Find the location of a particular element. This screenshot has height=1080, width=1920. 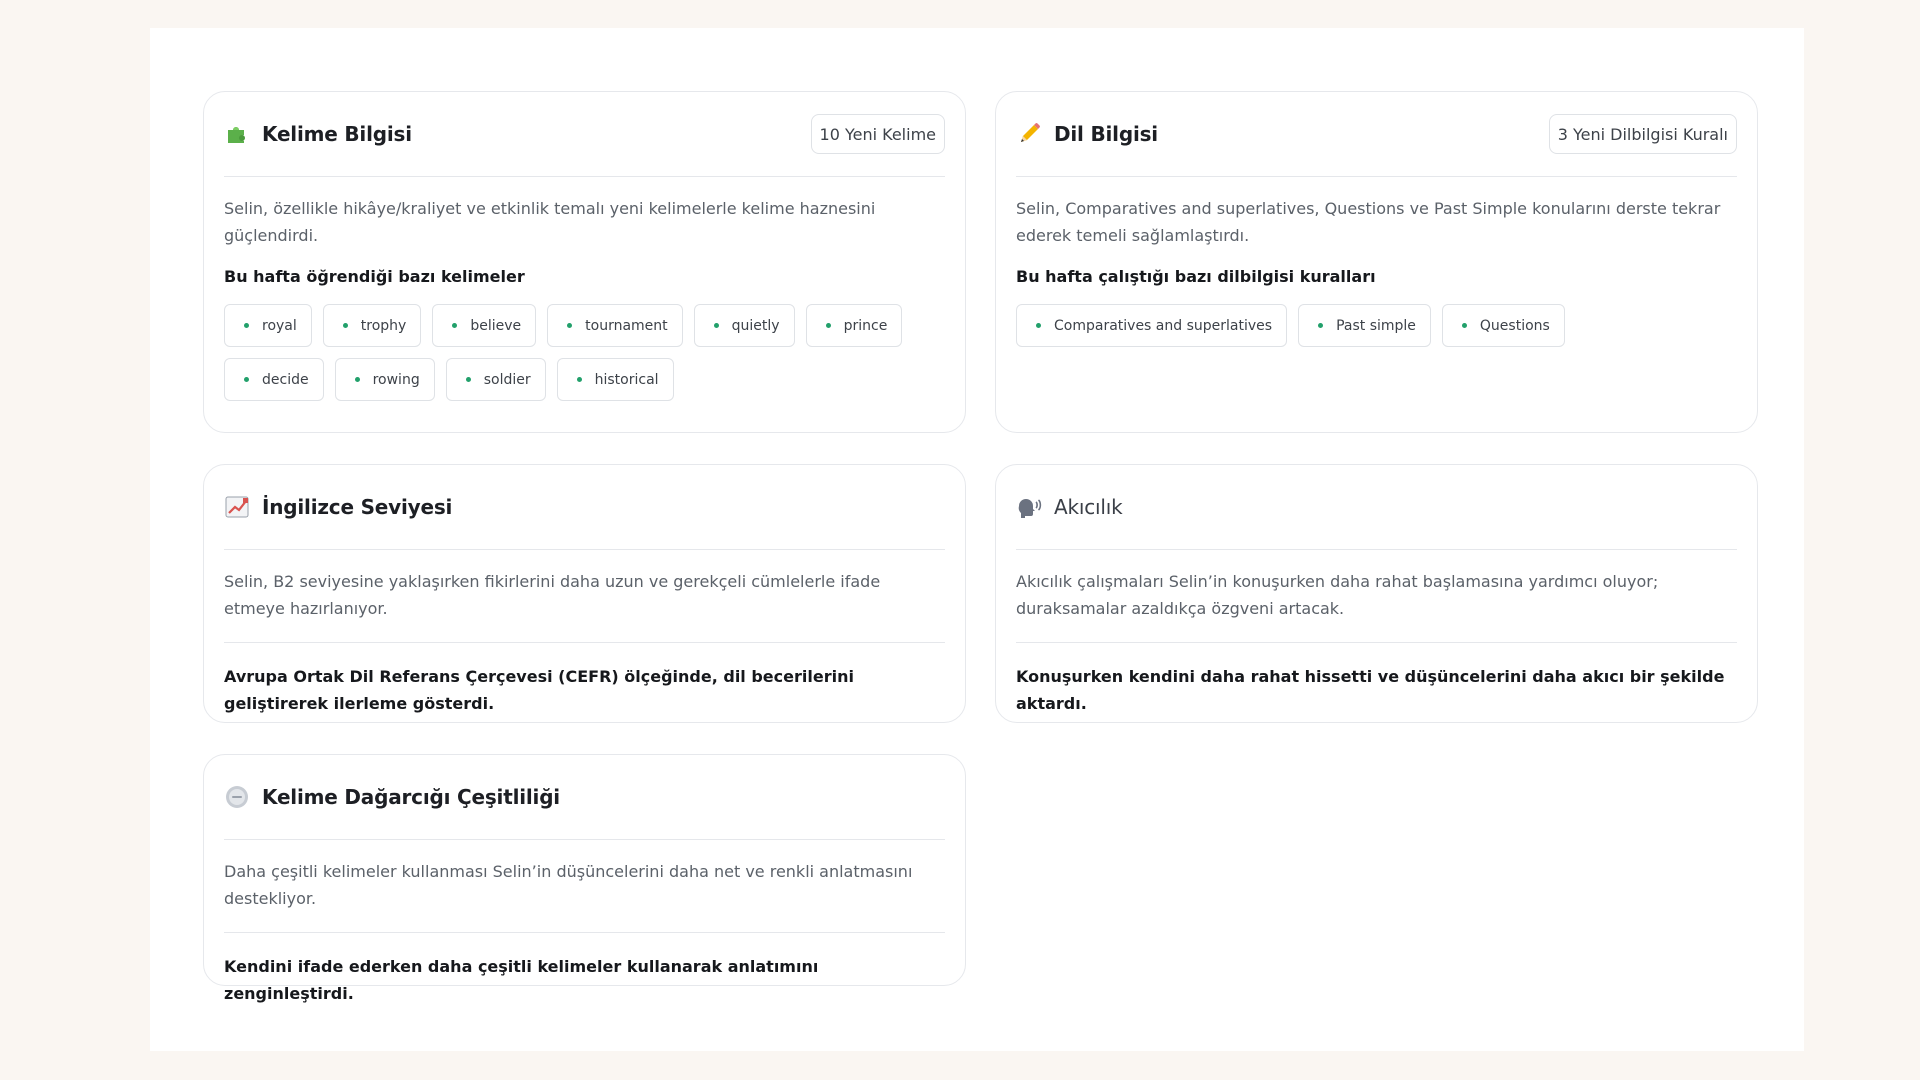

vocabulary-subheading: Bu hafta öğrendiği bazı kelimeler is located at coordinates (374, 276).